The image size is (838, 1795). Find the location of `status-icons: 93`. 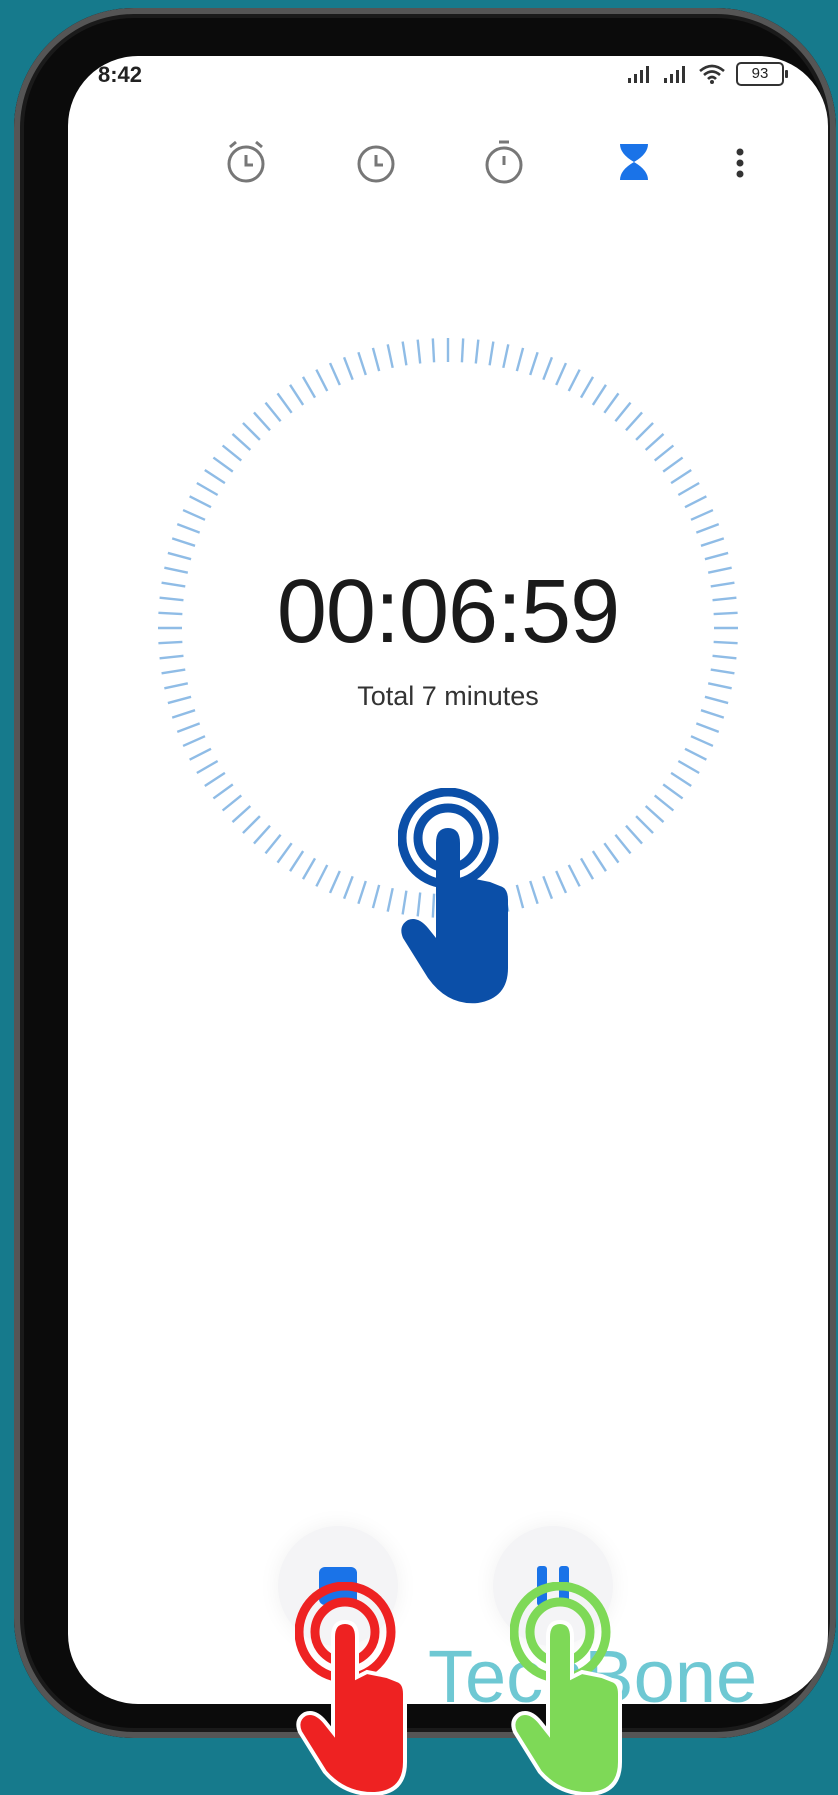

status-icons: 93 is located at coordinates (707, 74).